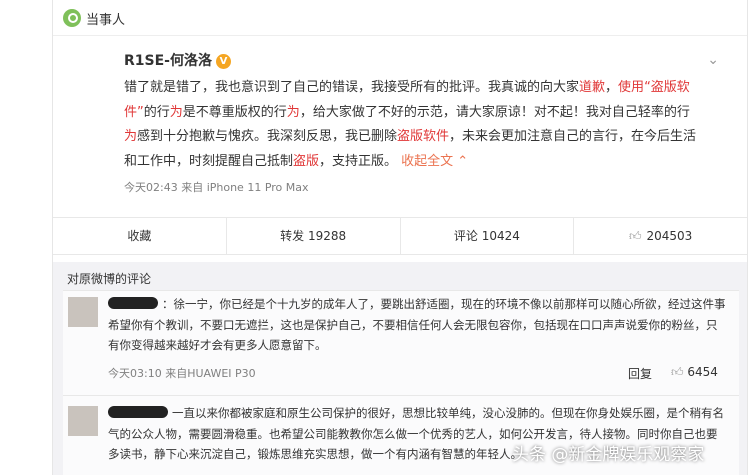  I want to click on repost-label: 转发 19288, so click(313, 236).